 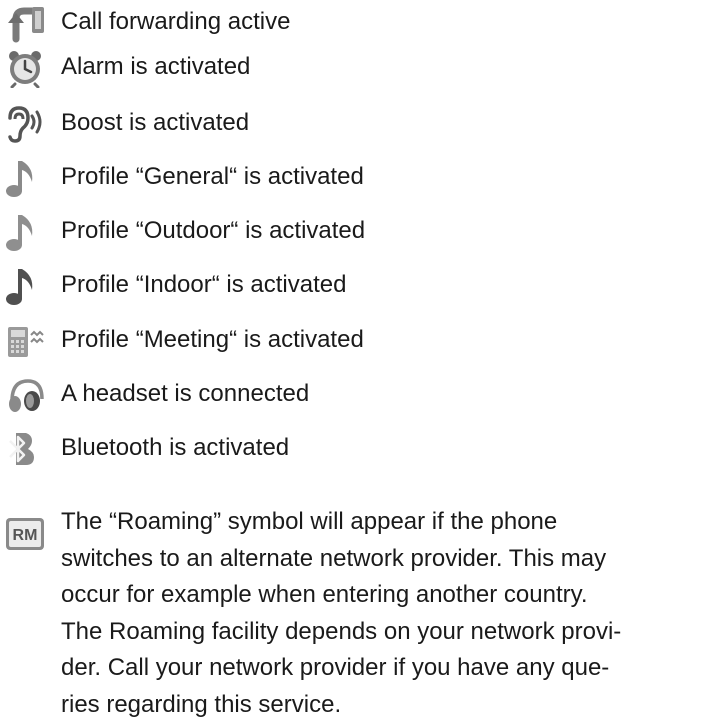 What do you see at coordinates (203, 285) in the screenshot?
I see `item-label: Profile “Indoor“ is activated` at bounding box center [203, 285].